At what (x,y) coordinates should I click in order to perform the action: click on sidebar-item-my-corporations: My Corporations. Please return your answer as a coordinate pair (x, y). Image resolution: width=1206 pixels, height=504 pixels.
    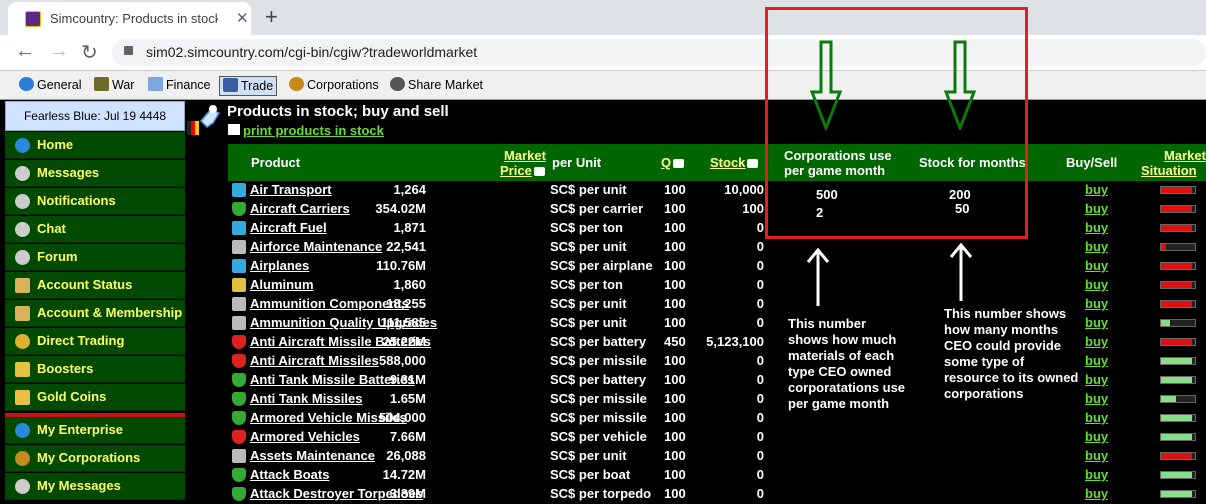
    Looking at the image, I should click on (95, 458).